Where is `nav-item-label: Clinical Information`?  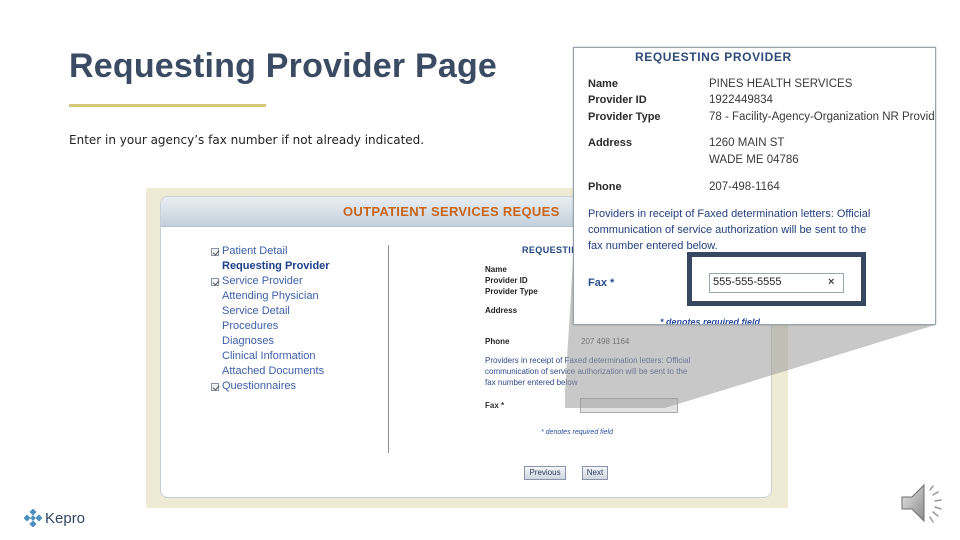 nav-item-label: Clinical Information is located at coordinates (269, 356).